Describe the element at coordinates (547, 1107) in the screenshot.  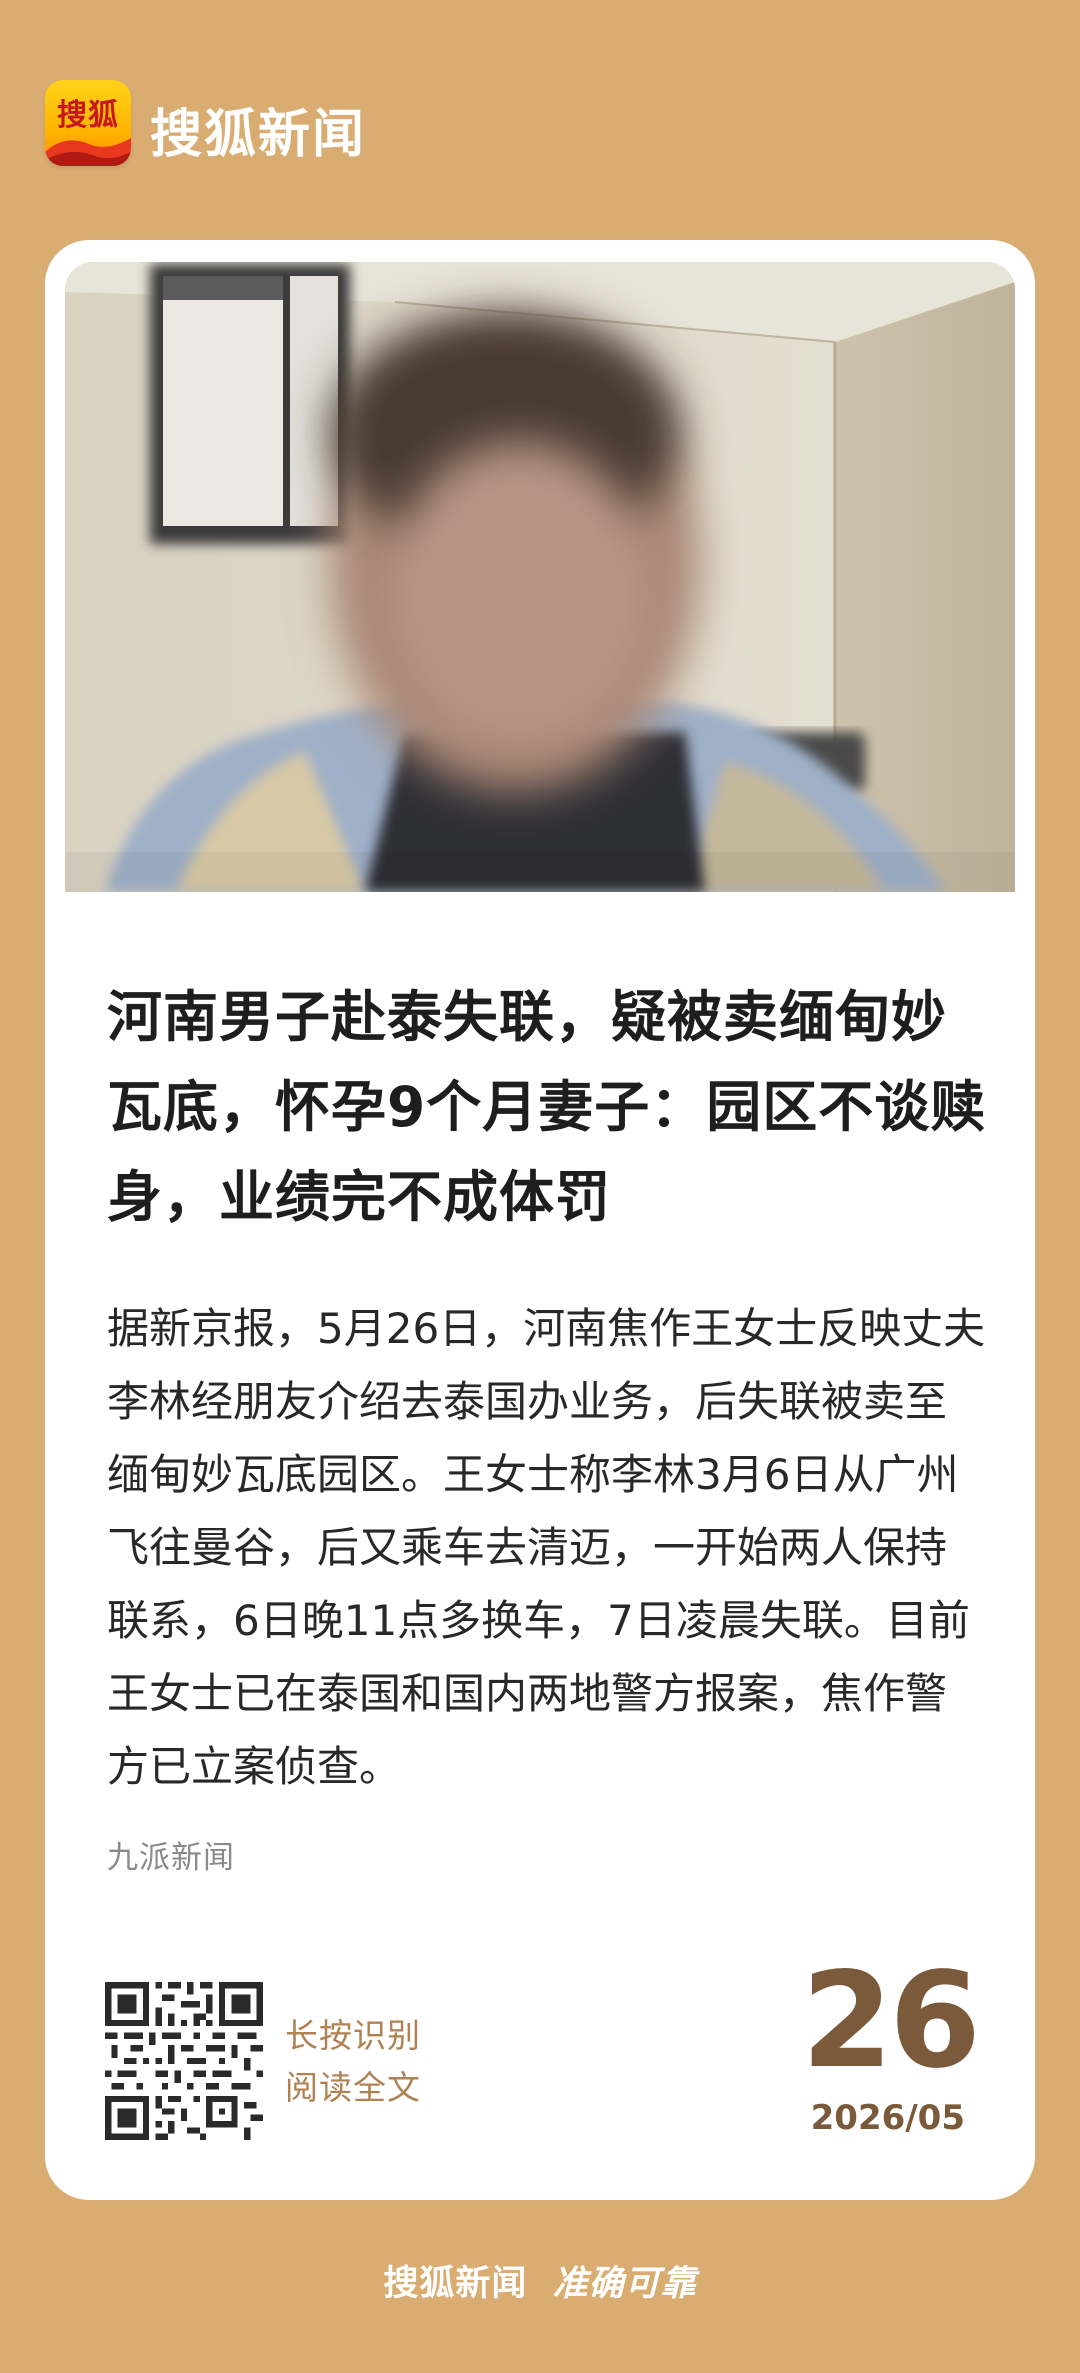
I see `article-headline: 河南男子赴泰失联，疑被卖缅甸妙瓦底，怀孕9个月妻子：园区不谈赎身，业绩完不成体罚` at that location.